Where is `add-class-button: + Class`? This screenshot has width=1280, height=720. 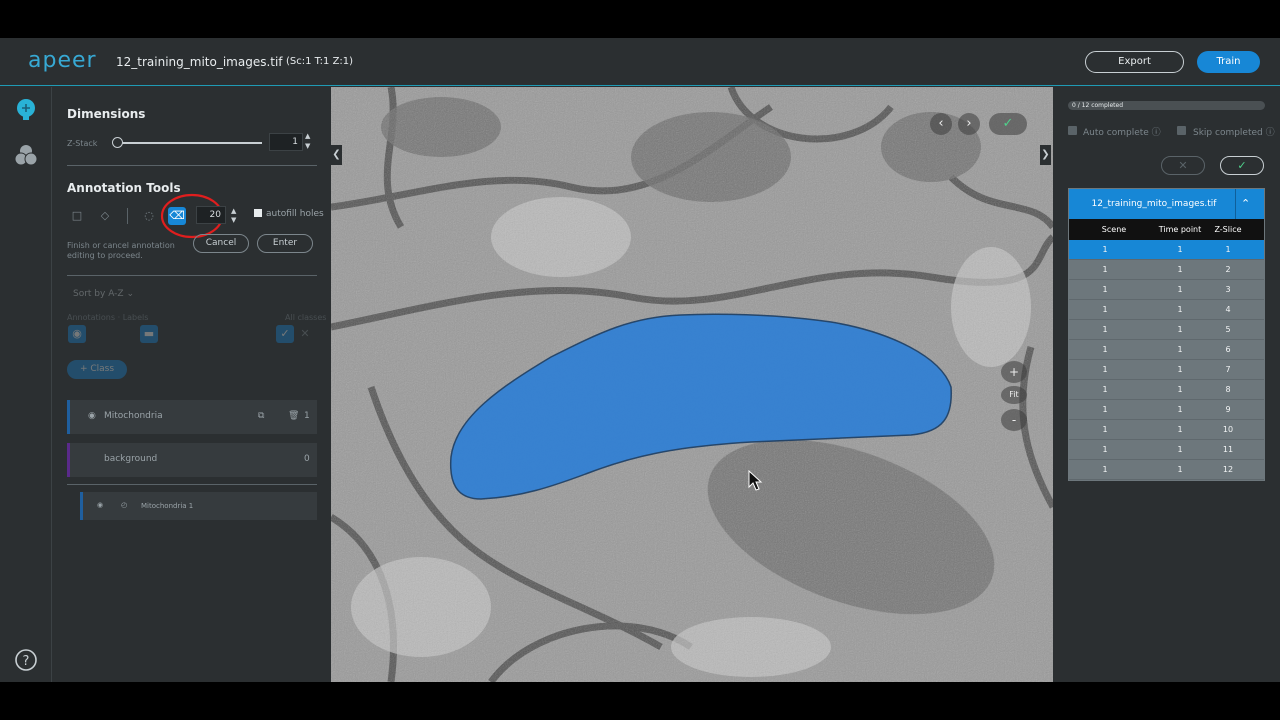
add-class-button: + Class is located at coordinates (97, 369).